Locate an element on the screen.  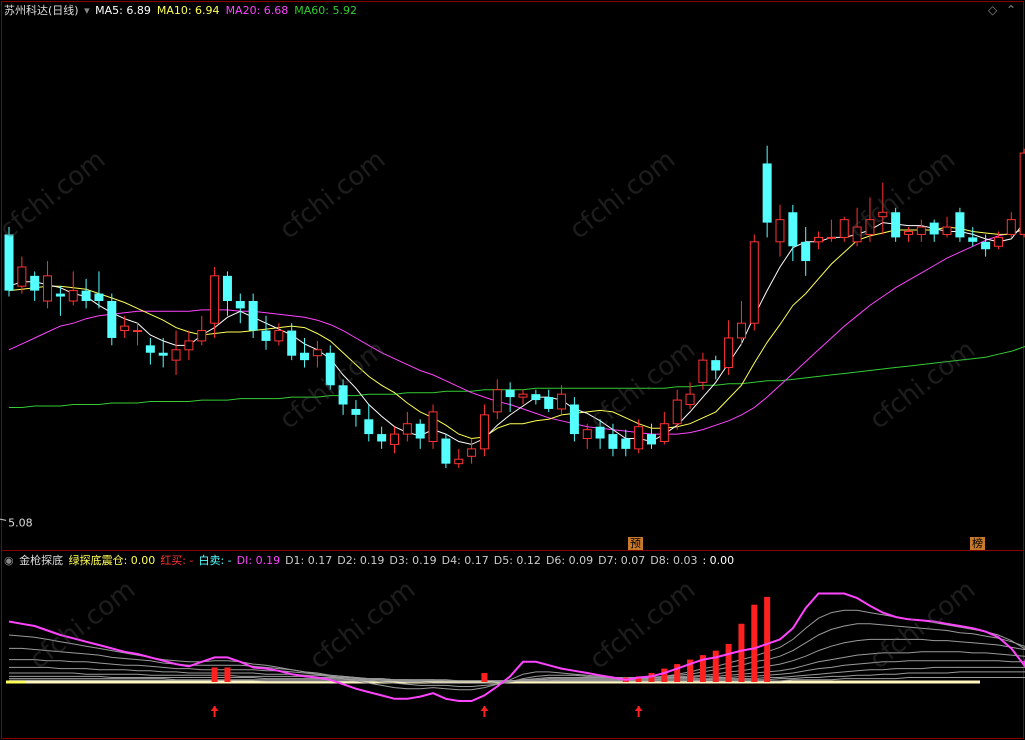
indicator-legend-item: 绿探底震仓: 0.00 is located at coordinates (112, 560).